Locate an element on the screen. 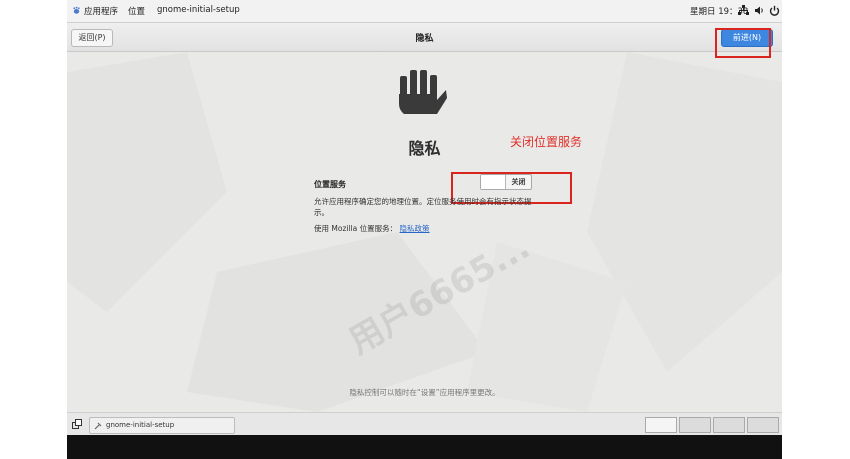 The image size is (850, 459). taskbar: gnome-initial-setup is located at coordinates (424, 423).